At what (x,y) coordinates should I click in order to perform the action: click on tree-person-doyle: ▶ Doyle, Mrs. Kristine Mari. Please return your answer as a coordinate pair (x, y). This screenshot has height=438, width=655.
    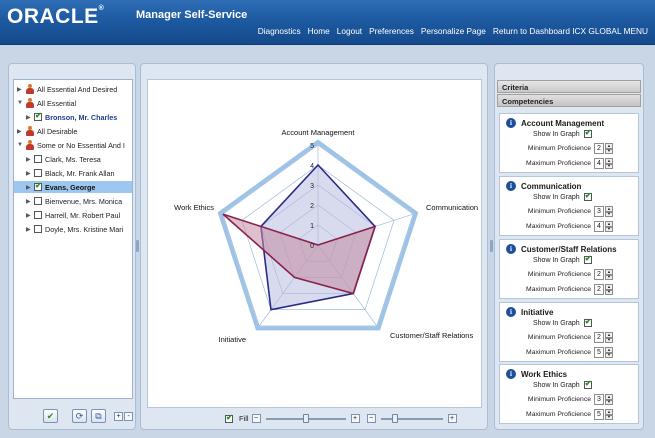
    Looking at the image, I should click on (74, 229).